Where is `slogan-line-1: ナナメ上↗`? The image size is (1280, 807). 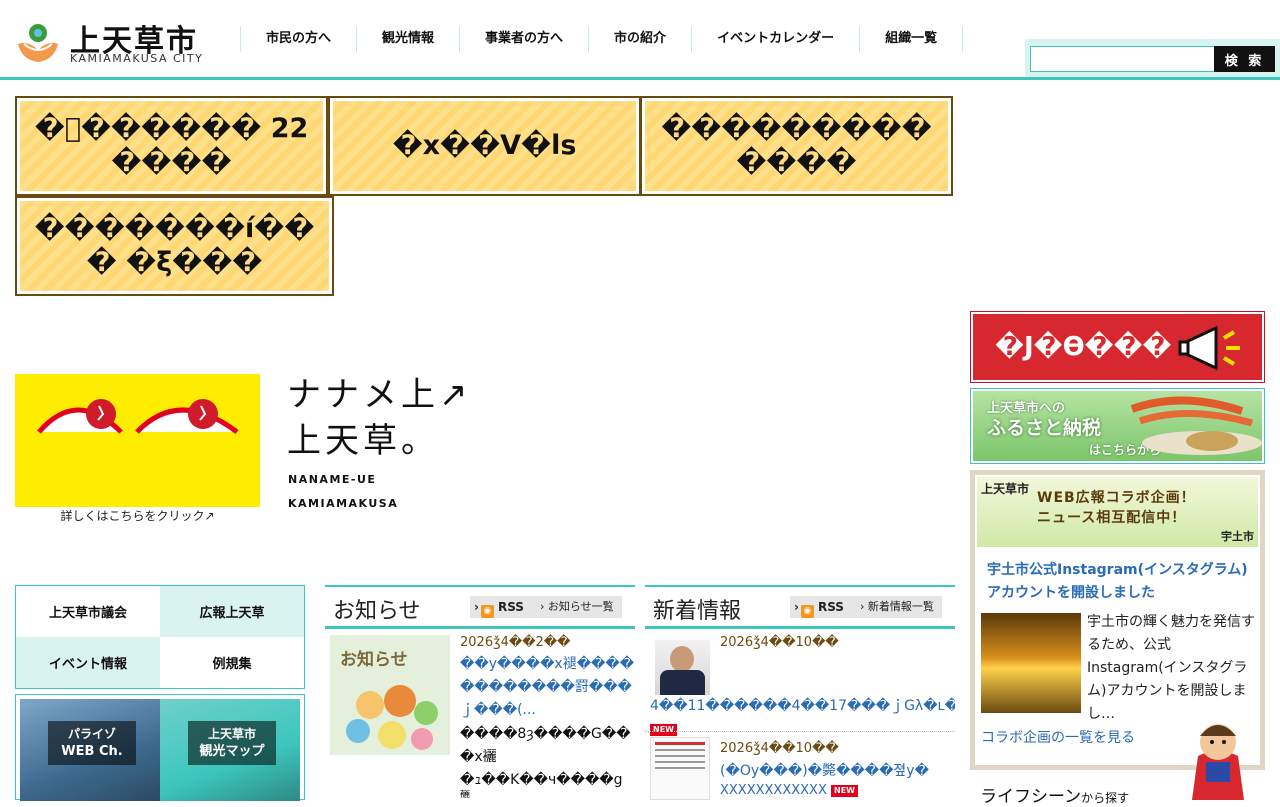 slogan-line-1: ナナメ上↗ is located at coordinates (379, 395).